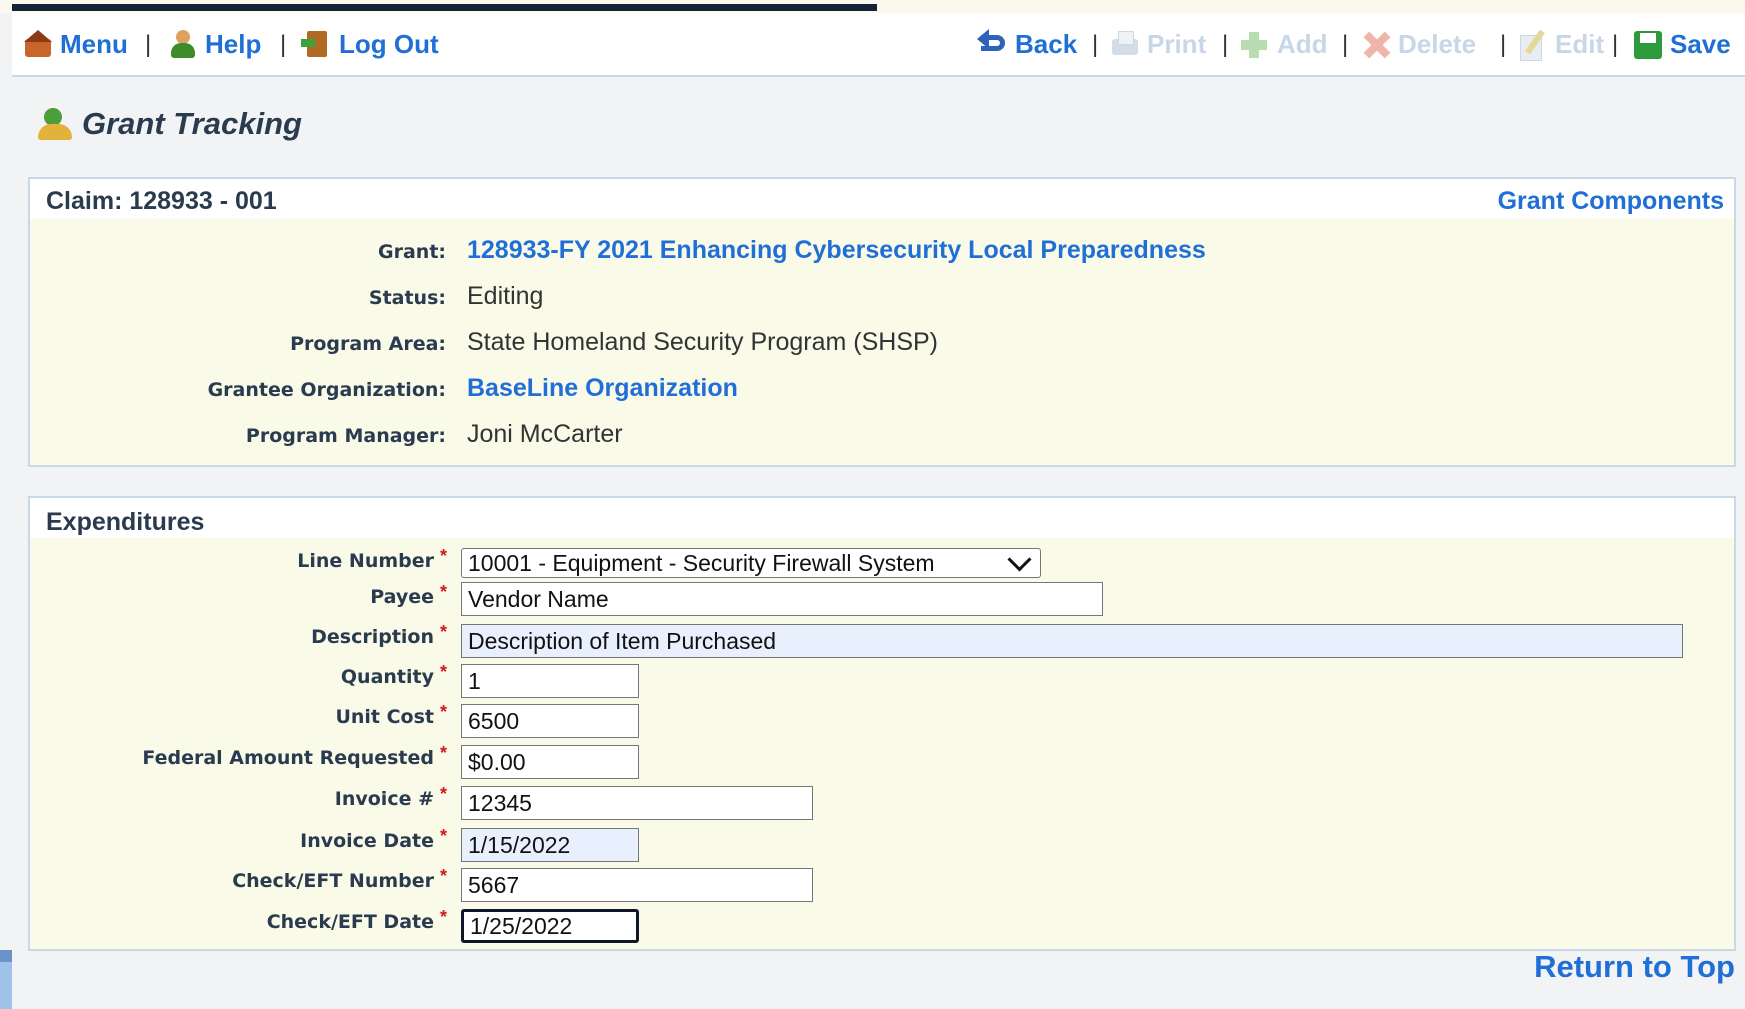 Image resolution: width=1745 pixels, height=1009 pixels. What do you see at coordinates (1046, 43) in the screenshot?
I see `back-label: Back` at bounding box center [1046, 43].